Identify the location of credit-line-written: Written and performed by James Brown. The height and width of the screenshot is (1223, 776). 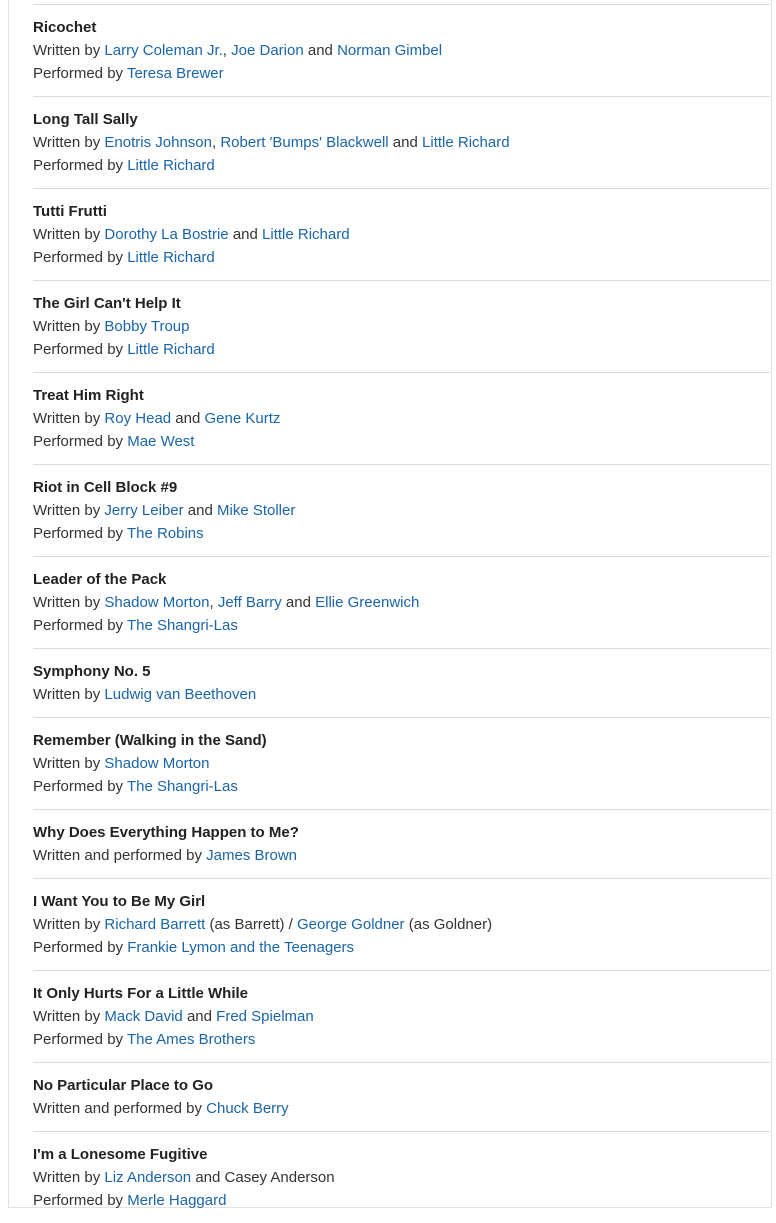
(401, 855).